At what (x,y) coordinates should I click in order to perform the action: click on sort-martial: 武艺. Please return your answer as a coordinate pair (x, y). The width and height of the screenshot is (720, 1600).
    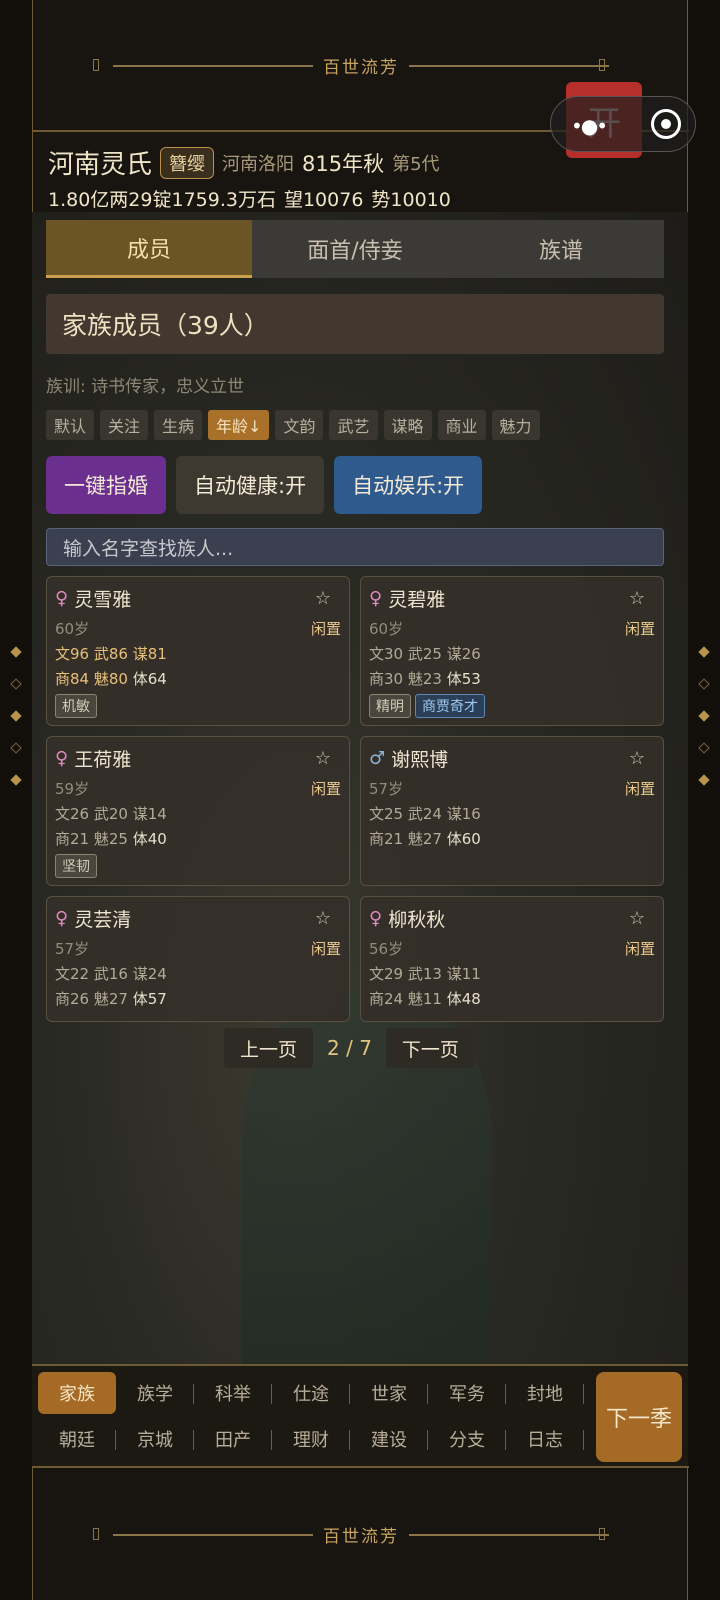
    Looking at the image, I should click on (353, 425).